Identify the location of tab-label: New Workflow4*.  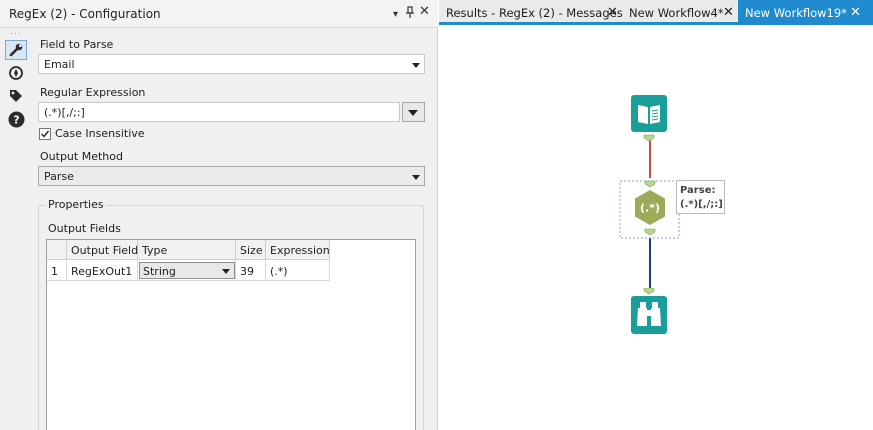
(676, 13).